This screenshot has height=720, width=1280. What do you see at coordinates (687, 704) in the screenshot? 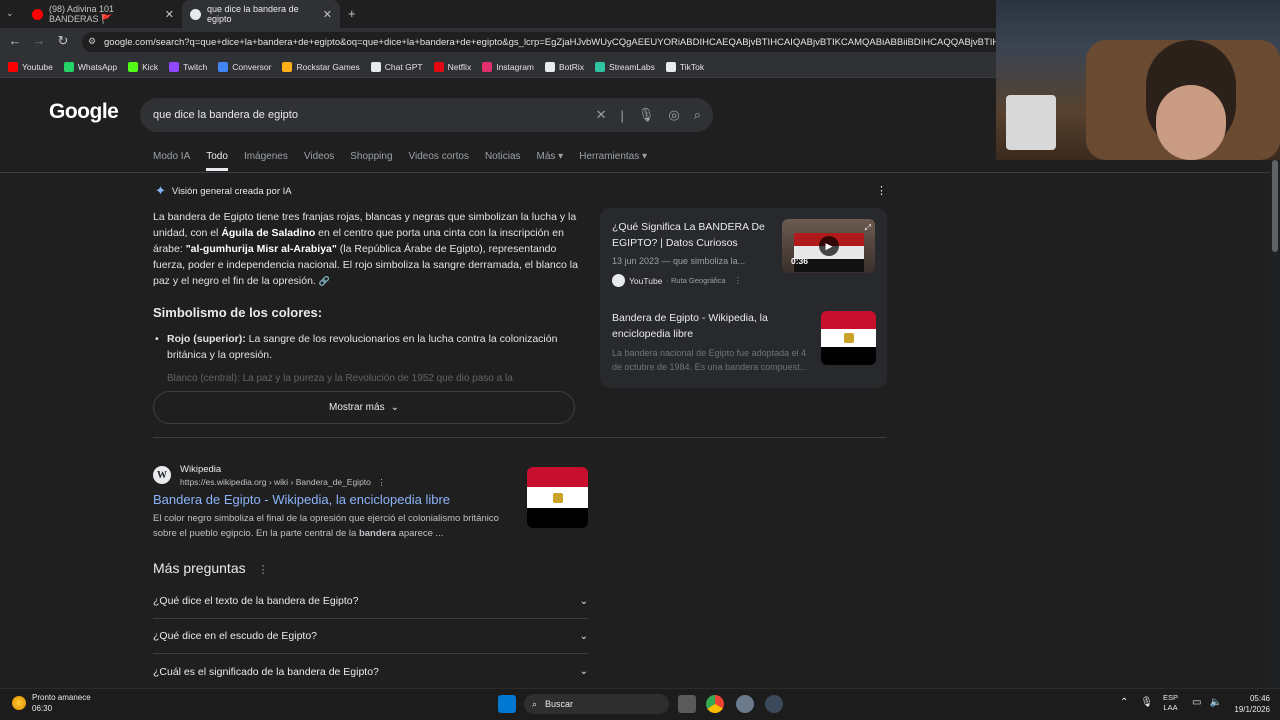
I see `task-view-icon` at bounding box center [687, 704].